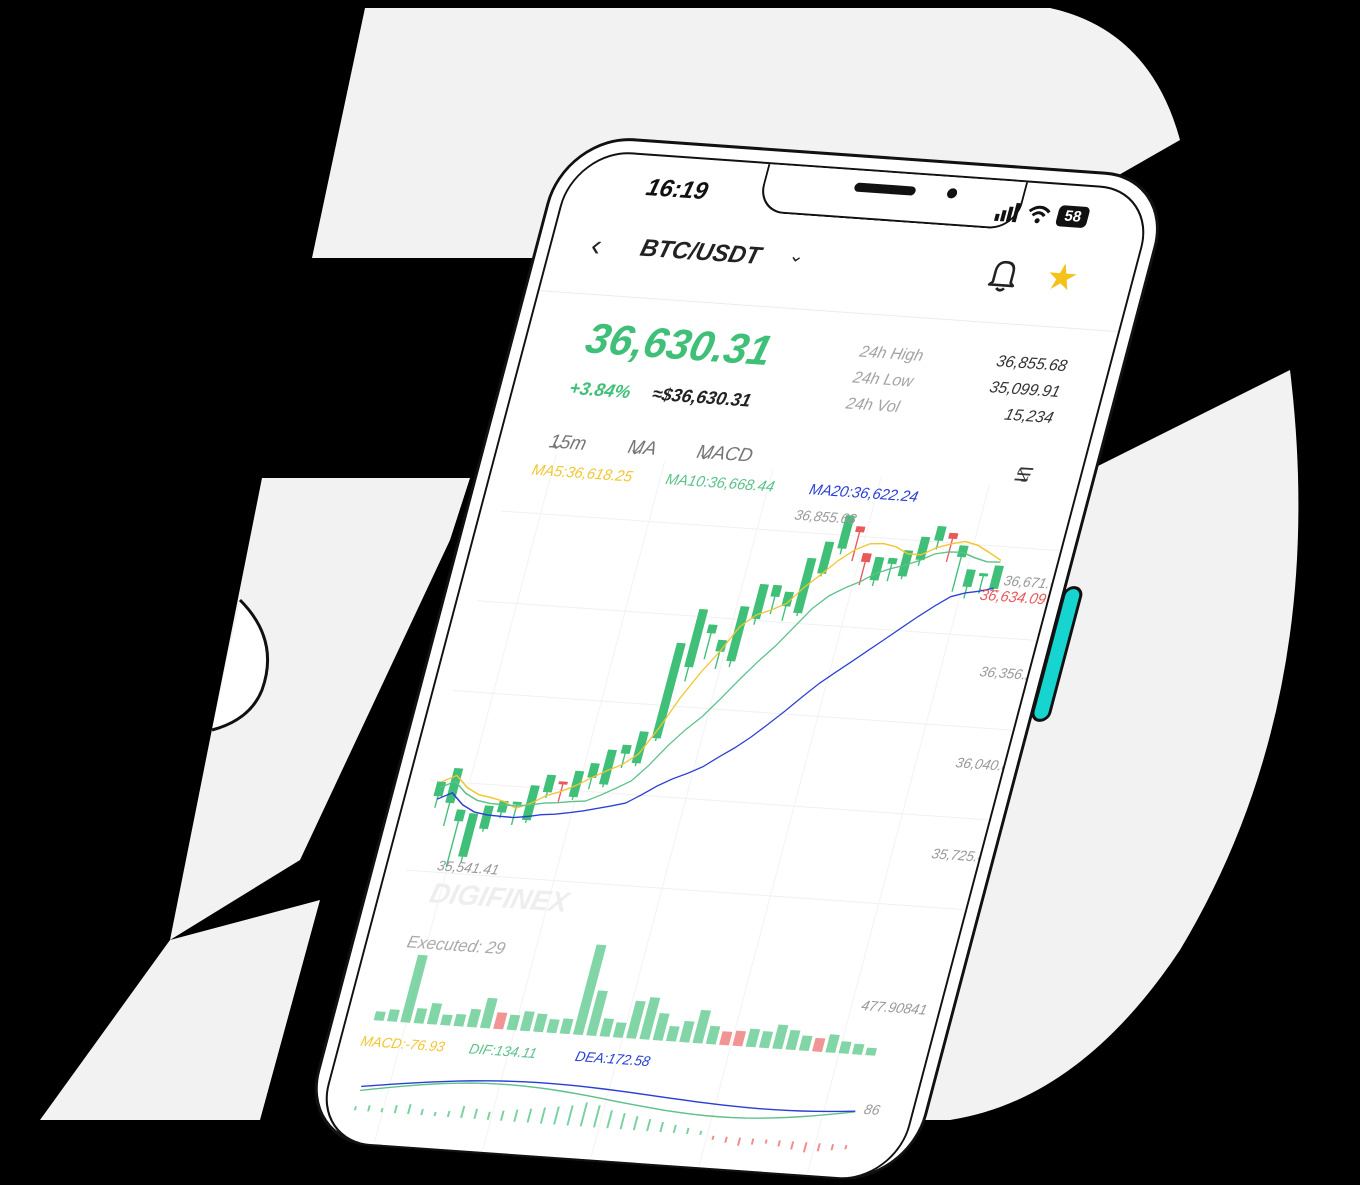 This screenshot has height=1185, width=1360. I want to click on macd-axis-label: 86, so click(872, 1109).